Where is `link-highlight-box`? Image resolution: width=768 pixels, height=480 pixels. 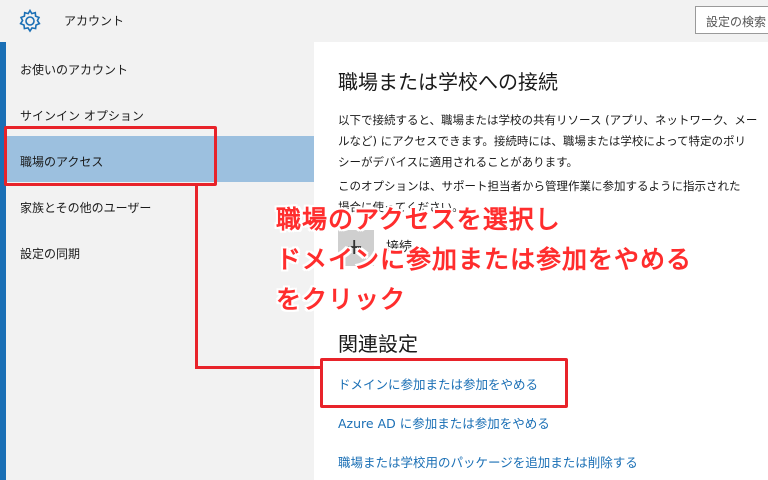 link-highlight-box is located at coordinates (444, 383).